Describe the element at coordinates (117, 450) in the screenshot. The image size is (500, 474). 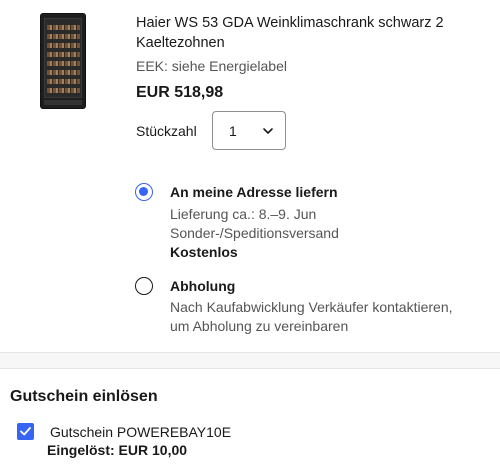
I see `coupon-applied-amount: Eingelöst: EUR 10,00` at that location.